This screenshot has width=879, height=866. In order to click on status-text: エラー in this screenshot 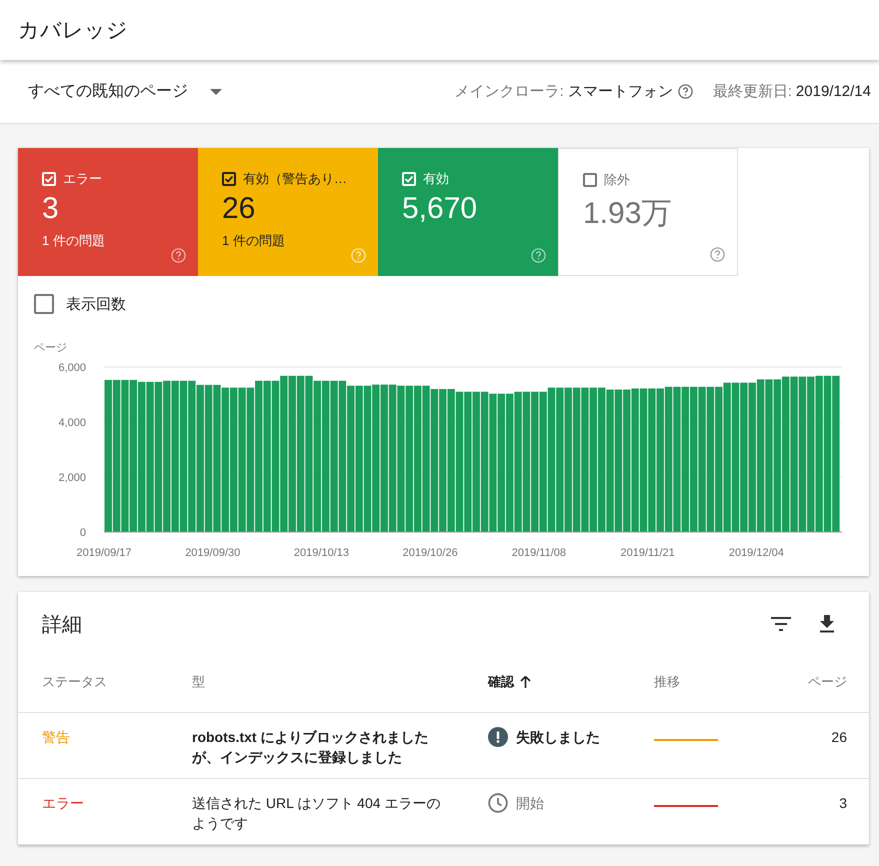, I will do `click(63, 803)`.